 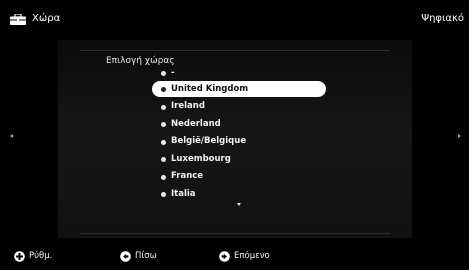 What do you see at coordinates (235, 50) in the screenshot?
I see `divider-top` at bounding box center [235, 50].